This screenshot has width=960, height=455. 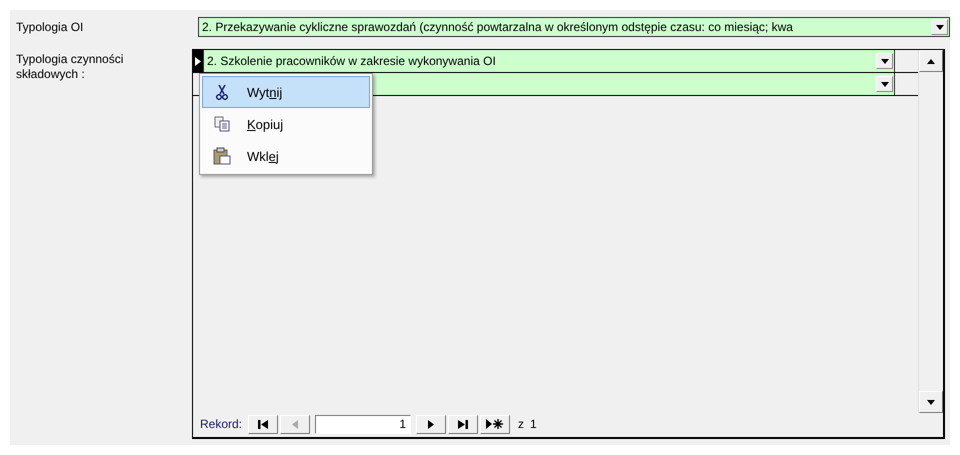 I want to click on scroll-up-button, so click(x=931, y=61).